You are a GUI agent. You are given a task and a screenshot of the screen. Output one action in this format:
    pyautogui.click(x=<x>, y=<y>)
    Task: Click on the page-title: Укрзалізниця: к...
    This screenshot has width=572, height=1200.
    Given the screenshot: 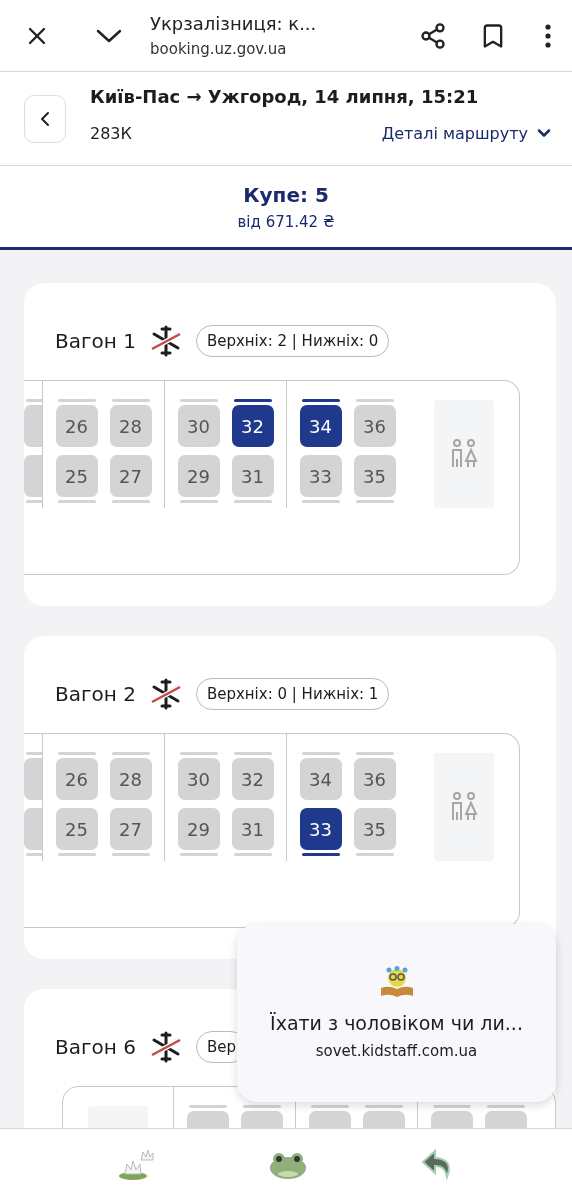 What is the action you would take?
    pyautogui.click(x=234, y=23)
    